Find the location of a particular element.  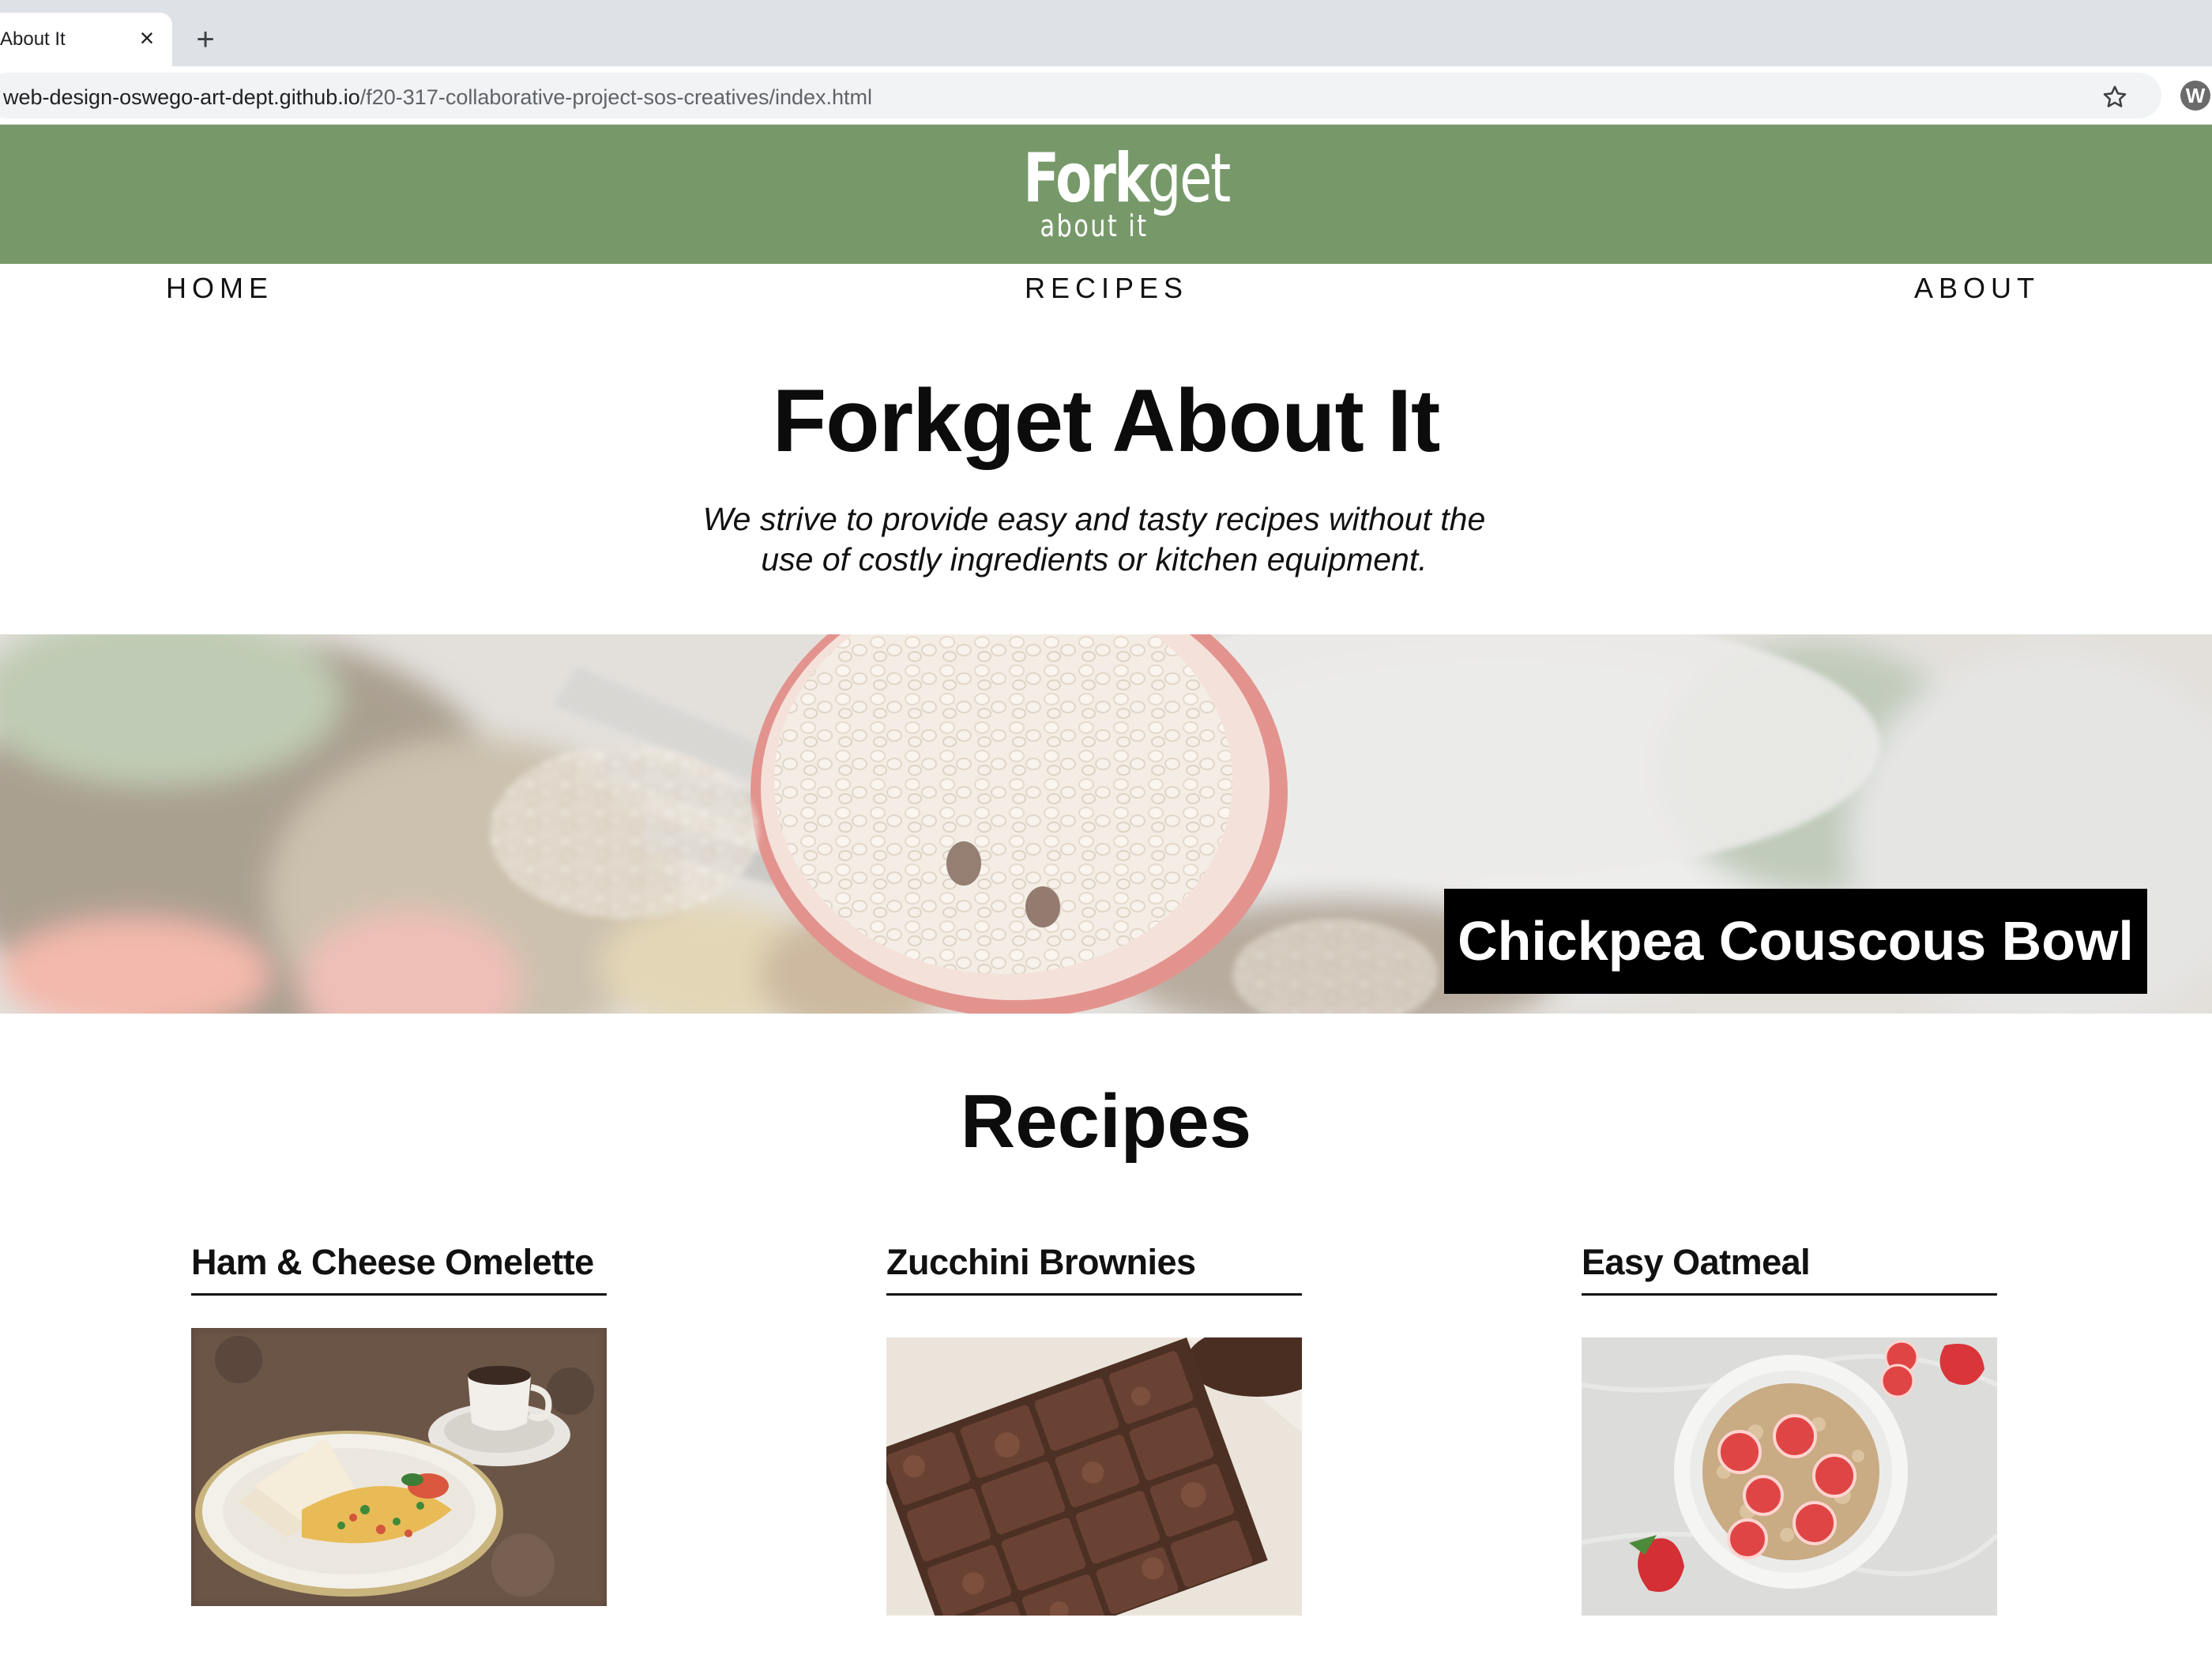

recipe-card: Easy Oatmeal is located at coordinates (1790, 1426).